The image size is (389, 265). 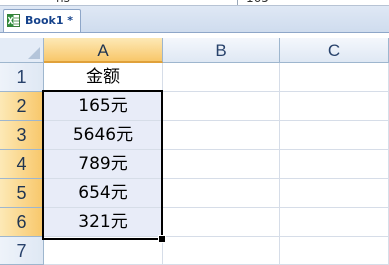 What do you see at coordinates (257, 2) in the screenshot?
I see `formula-text: 165` at bounding box center [257, 2].